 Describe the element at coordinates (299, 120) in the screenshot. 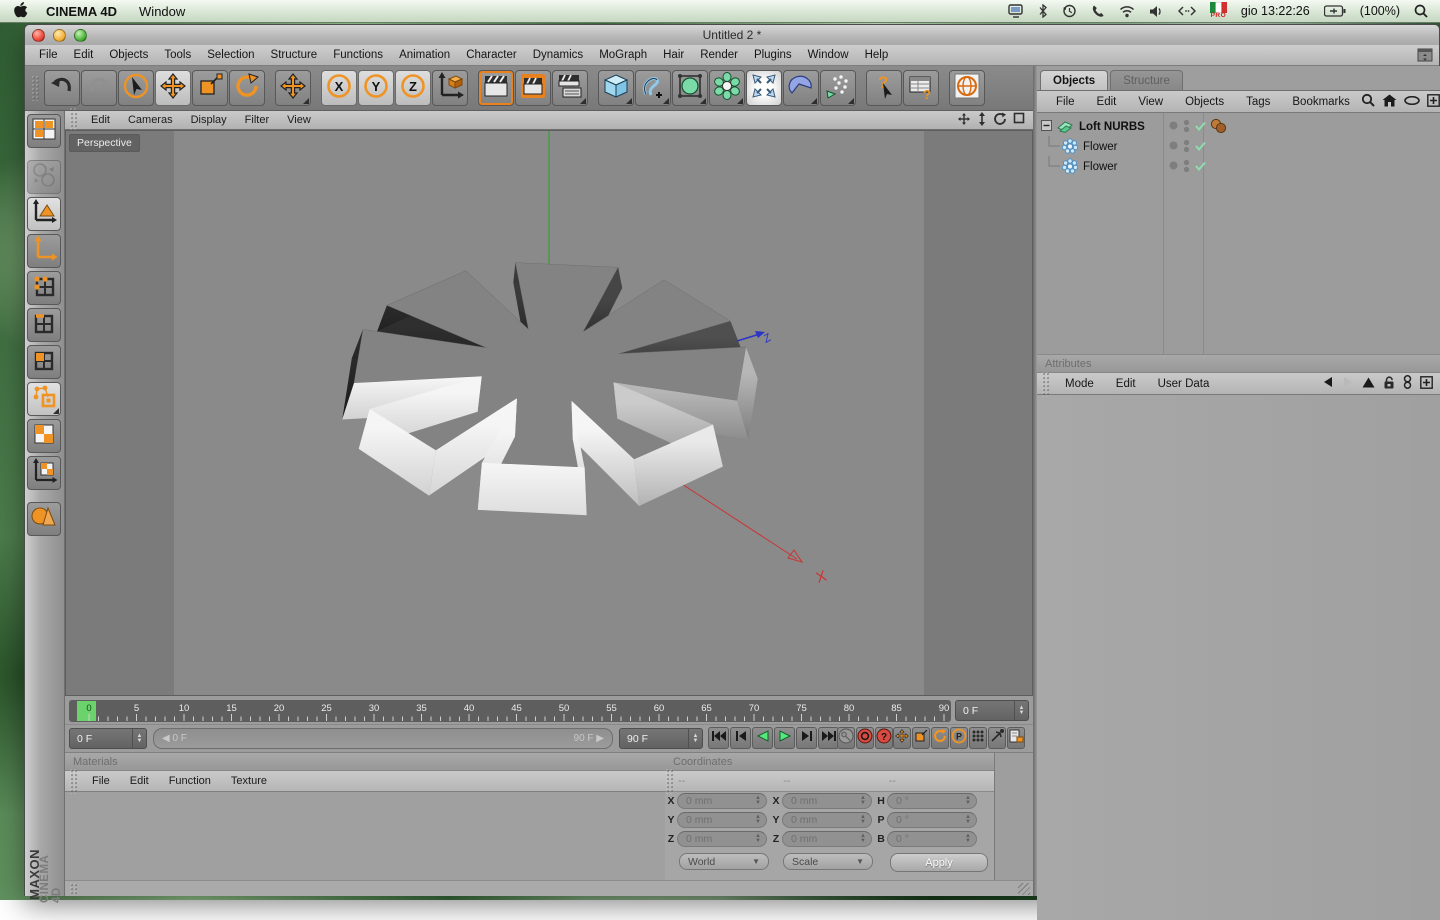

I see `viewport-menu-view: View` at that location.